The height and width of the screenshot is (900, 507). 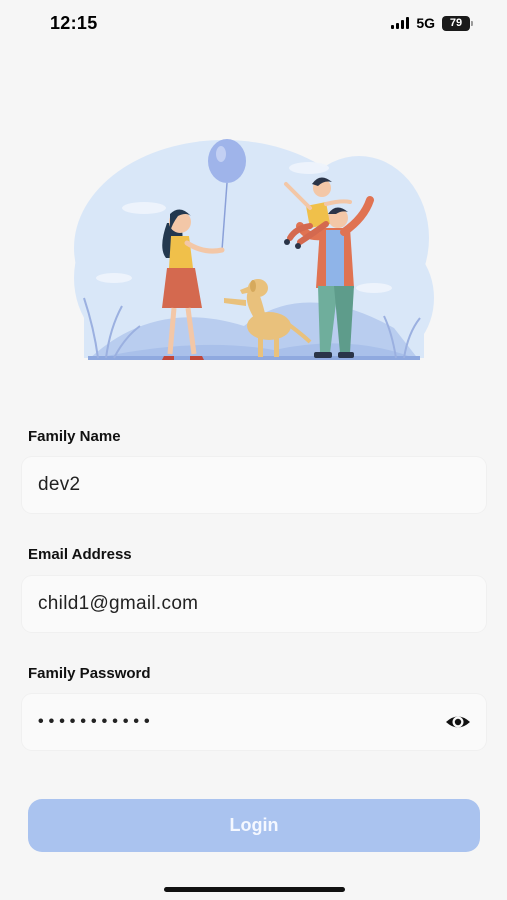 What do you see at coordinates (254, 889) in the screenshot?
I see `home-indicator` at bounding box center [254, 889].